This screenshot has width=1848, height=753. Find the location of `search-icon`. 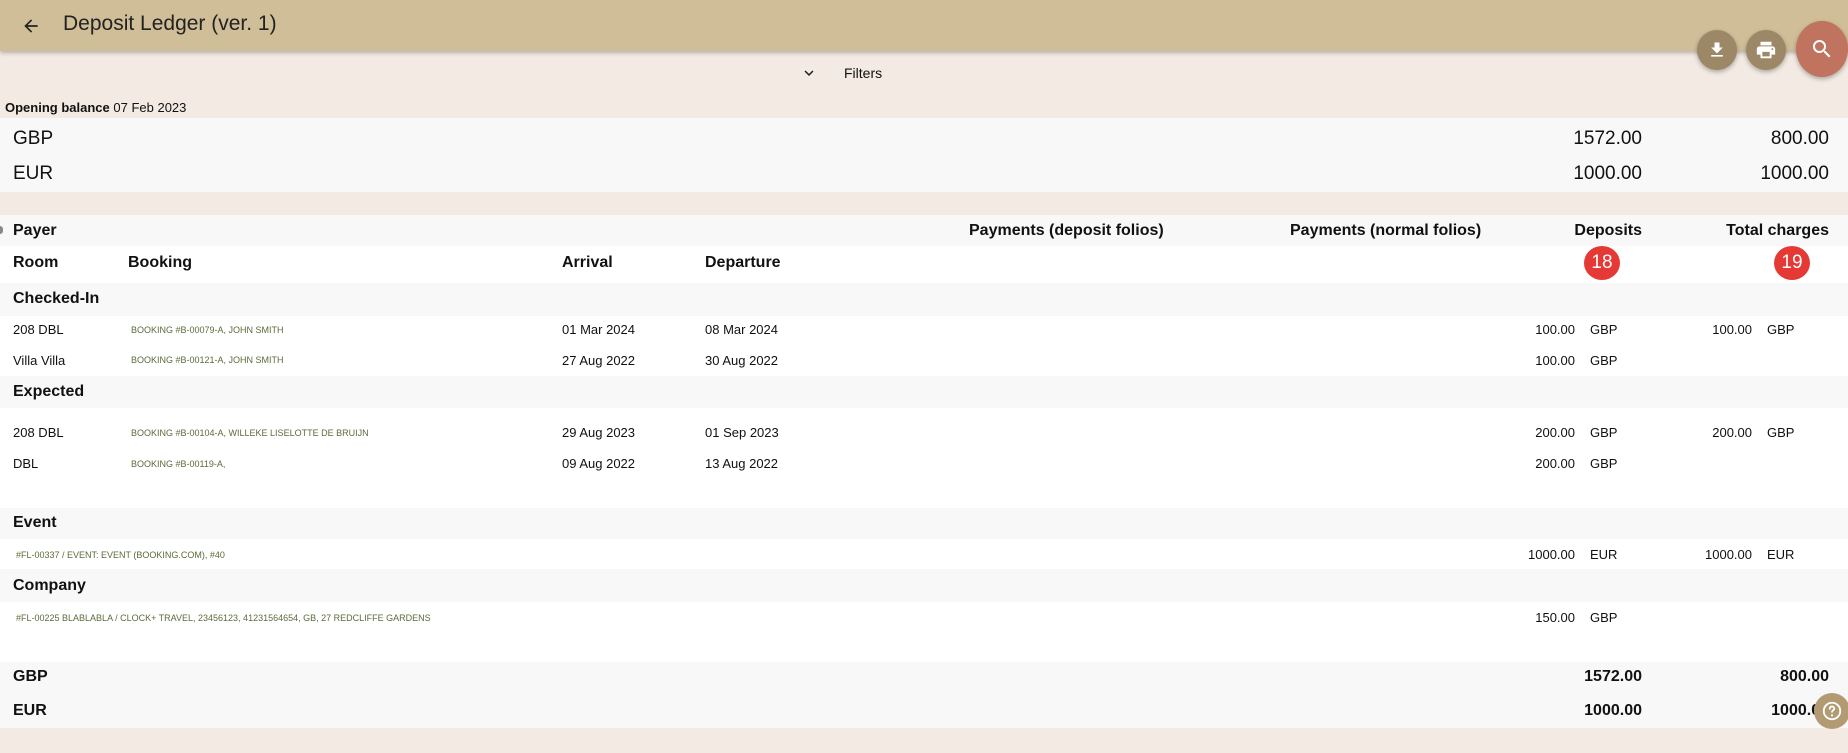

search-icon is located at coordinates (1822, 49).